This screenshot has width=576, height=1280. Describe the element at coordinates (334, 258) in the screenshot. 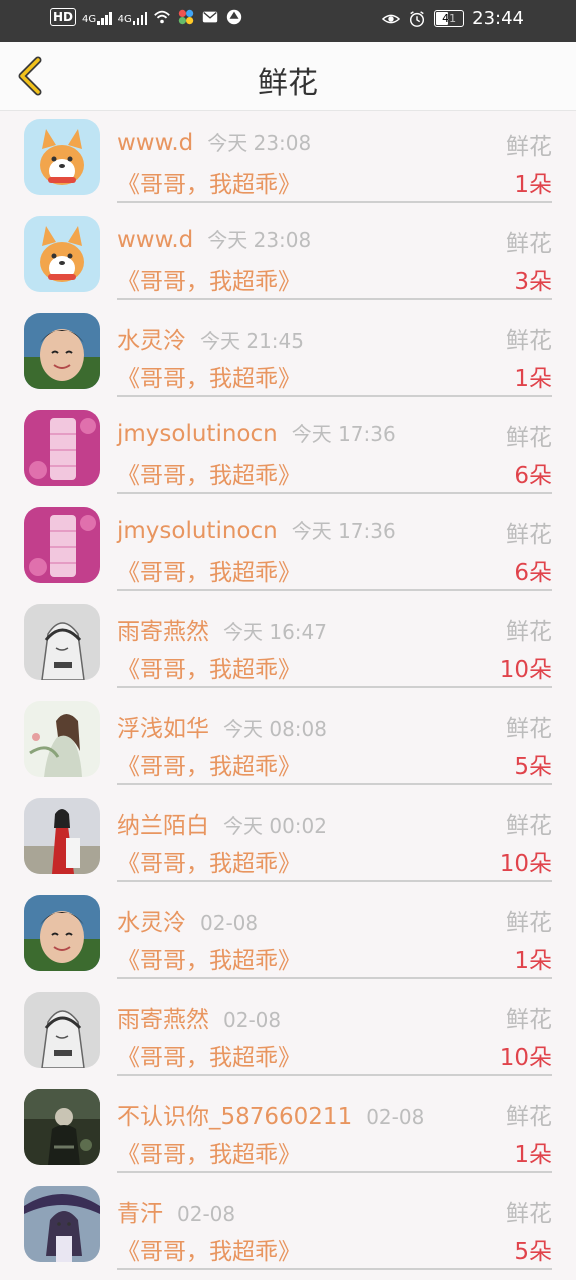

I see `record-content: www.d 今天 23:08 鲜花 《哥哥，我超乖》 3朵` at that location.